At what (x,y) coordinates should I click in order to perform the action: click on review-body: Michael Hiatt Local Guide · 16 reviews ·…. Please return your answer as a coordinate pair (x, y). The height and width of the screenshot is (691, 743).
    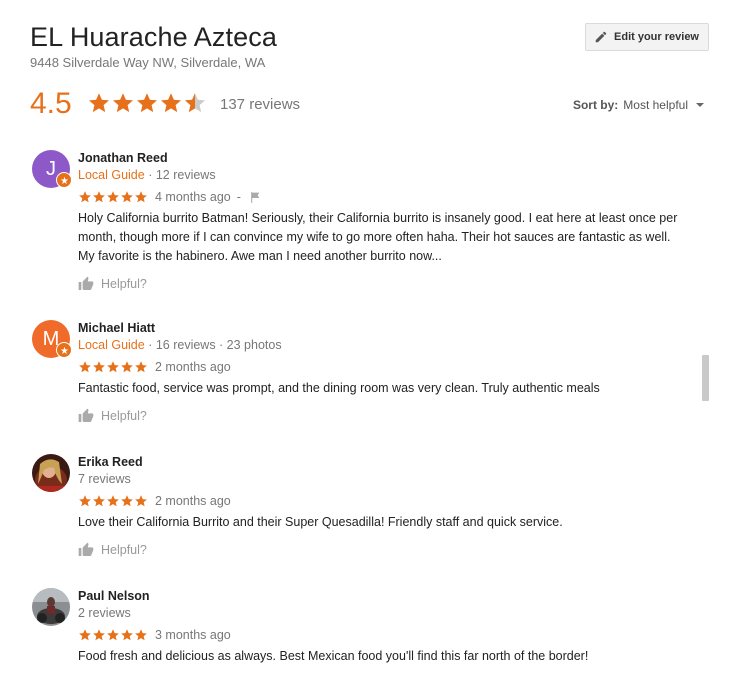
    Looking at the image, I should click on (378, 372).